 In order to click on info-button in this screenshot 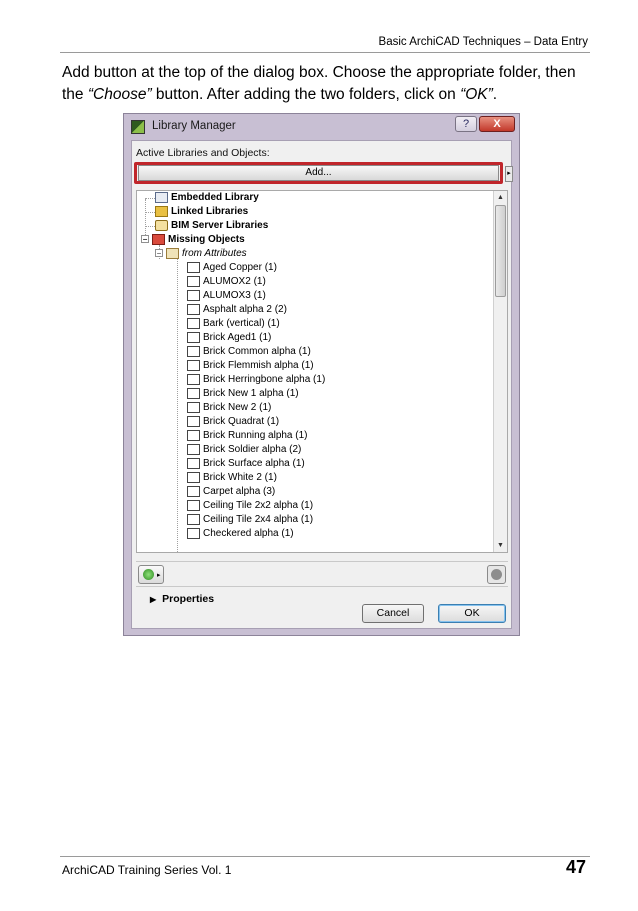, I will do `click(496, 574)`.